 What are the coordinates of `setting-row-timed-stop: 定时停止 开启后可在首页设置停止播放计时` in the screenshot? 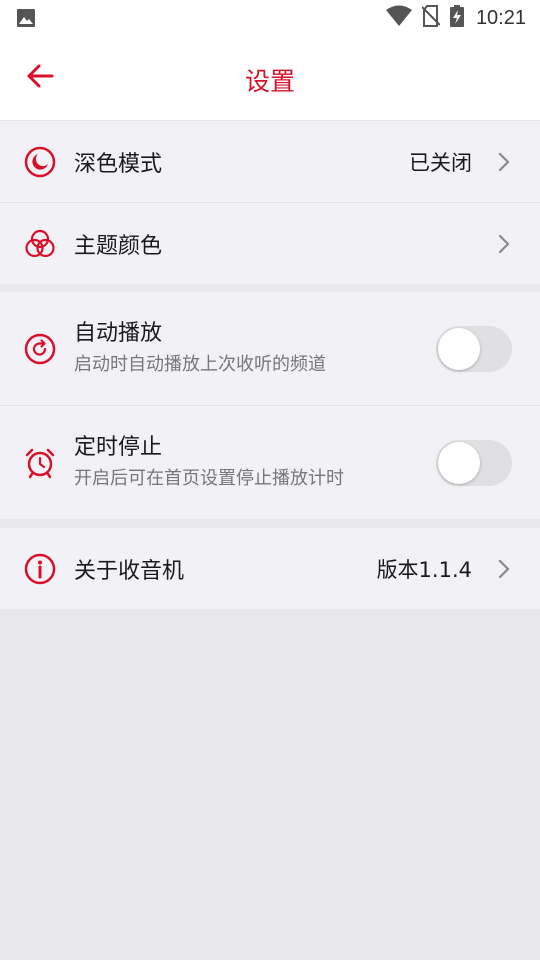 It's located at (270, 462).